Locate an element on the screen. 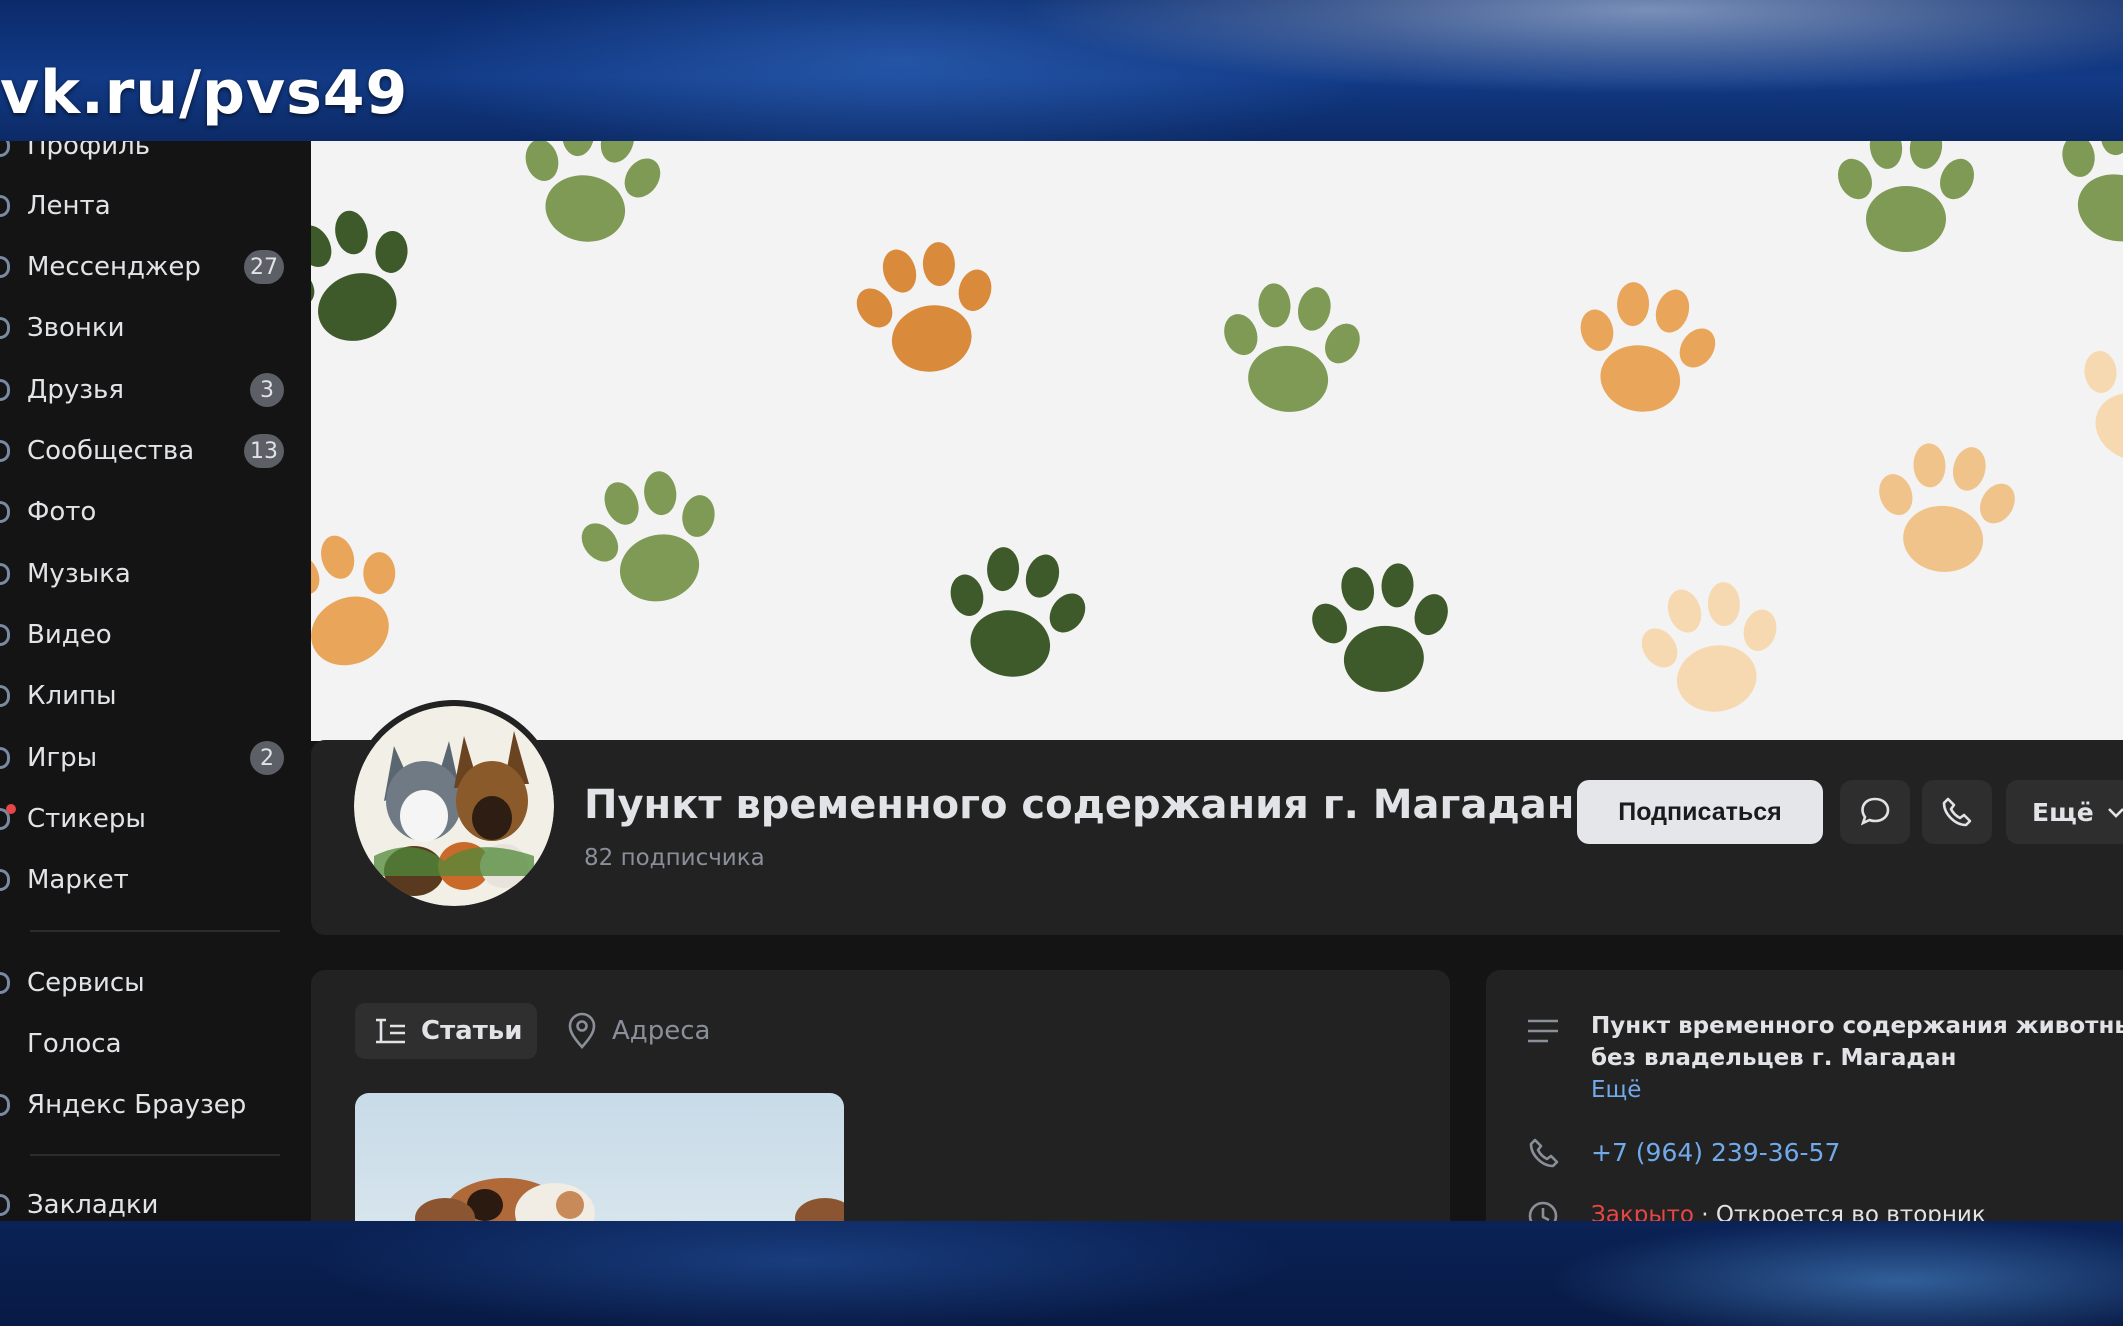  calls-icon is located at coordinates (5, 328).